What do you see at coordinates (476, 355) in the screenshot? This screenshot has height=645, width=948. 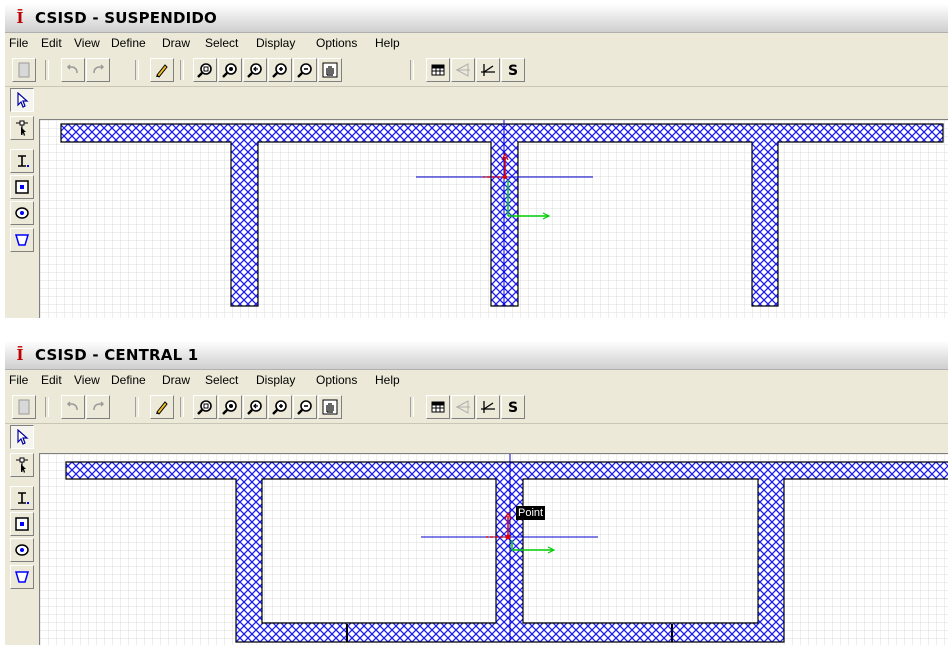 I see `title-bar: Ī CSISD - CENTRAL 1` at bounding box center [476, 355].